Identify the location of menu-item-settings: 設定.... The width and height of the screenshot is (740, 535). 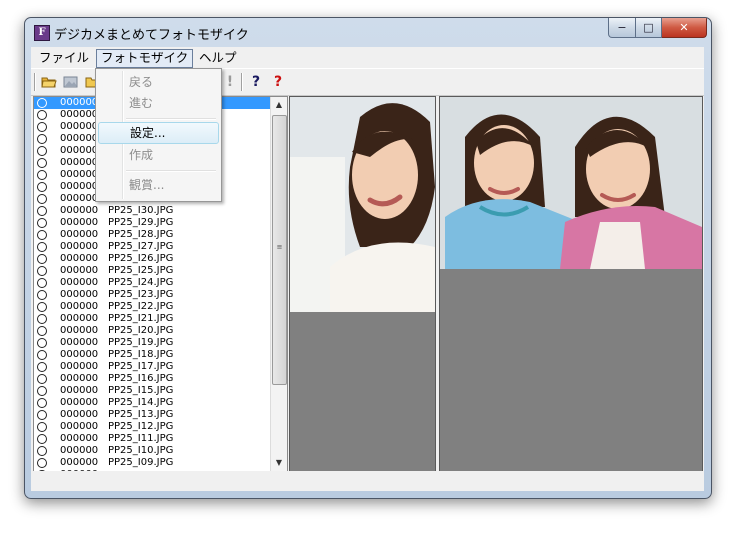
(158, 133).